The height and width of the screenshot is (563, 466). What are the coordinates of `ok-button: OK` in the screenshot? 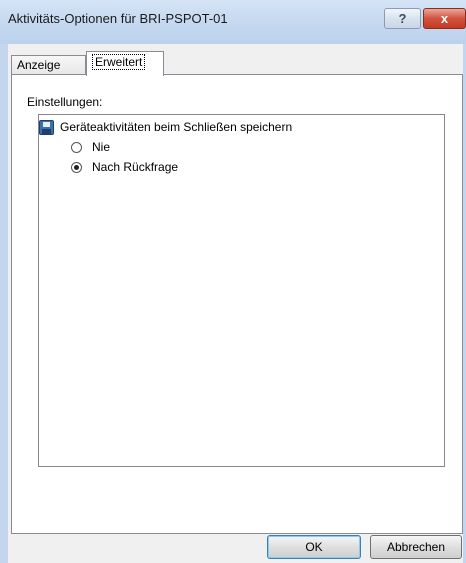 It's located at (314, 547).